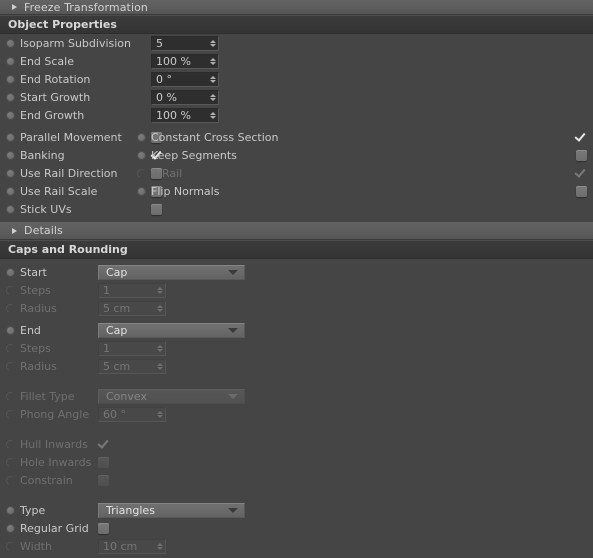 Image resolution: width=593 pixels, height=558 pixels. Describe the element at coordinates (185, 191) in the screenshot. I see `field-label: Flip Normals` at that location.